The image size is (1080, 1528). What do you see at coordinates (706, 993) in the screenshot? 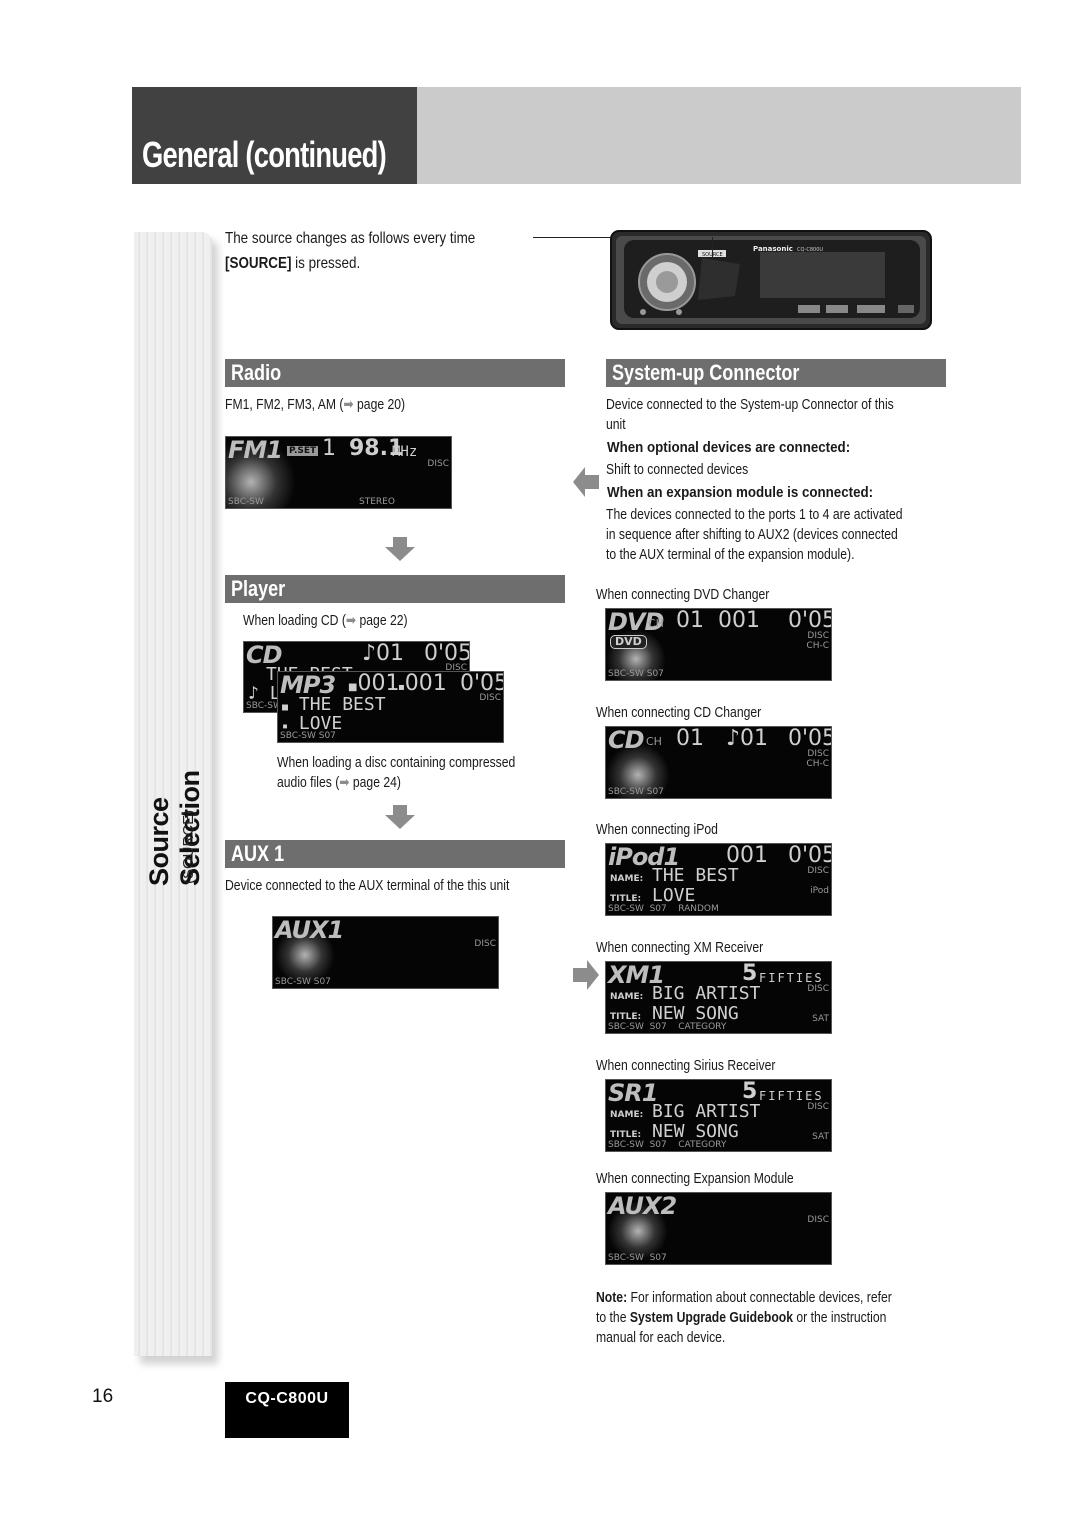
I see `xm-artist: BIG ARTIST` at bounding box center [706, 993].